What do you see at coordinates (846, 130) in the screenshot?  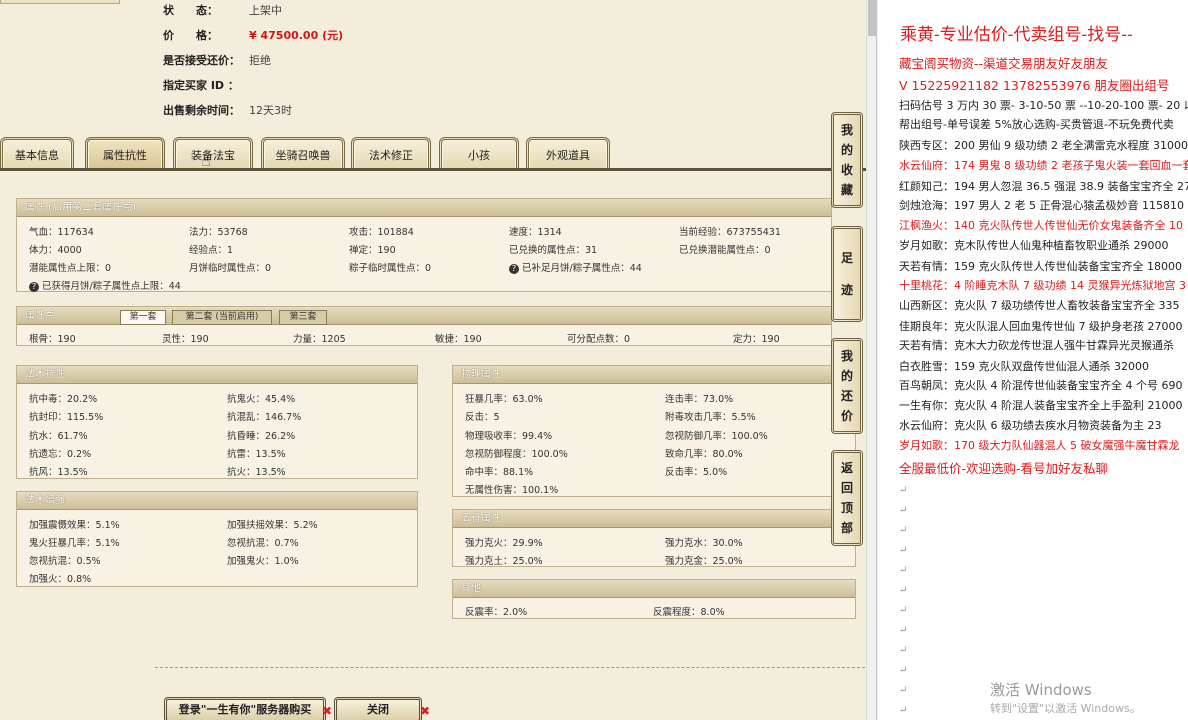 I see `side-char: 我` at bounding box center [846, 130].